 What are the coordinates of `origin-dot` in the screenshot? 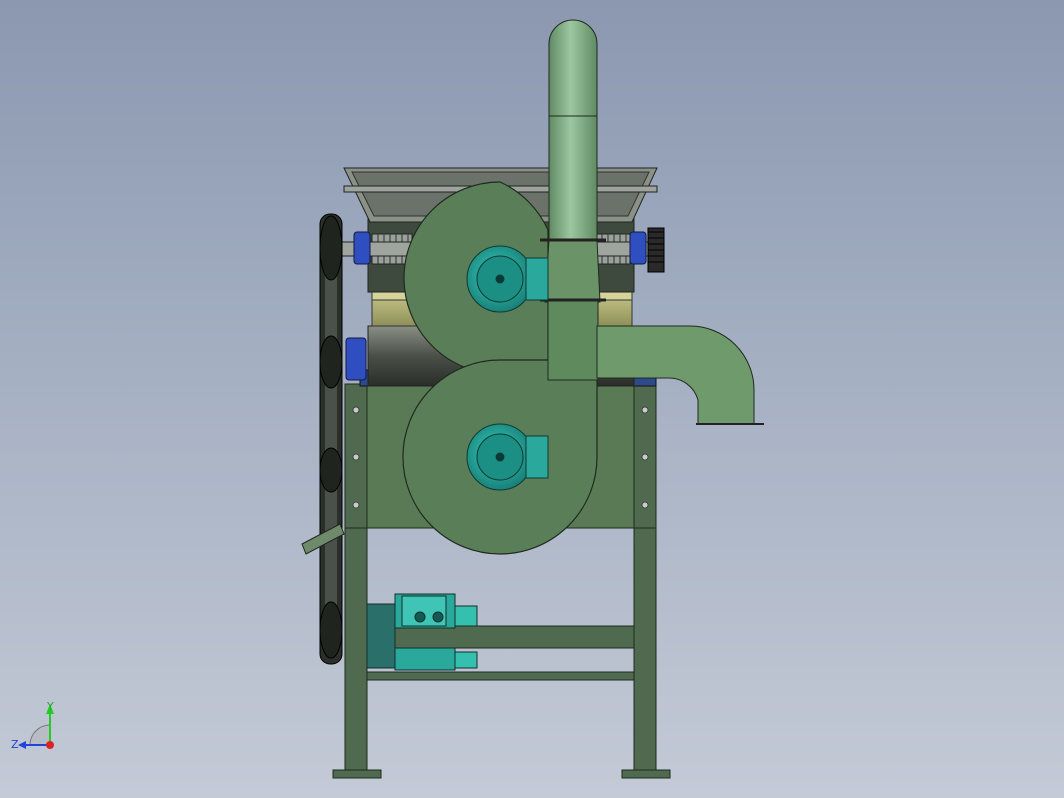 It's located at (50, 745).